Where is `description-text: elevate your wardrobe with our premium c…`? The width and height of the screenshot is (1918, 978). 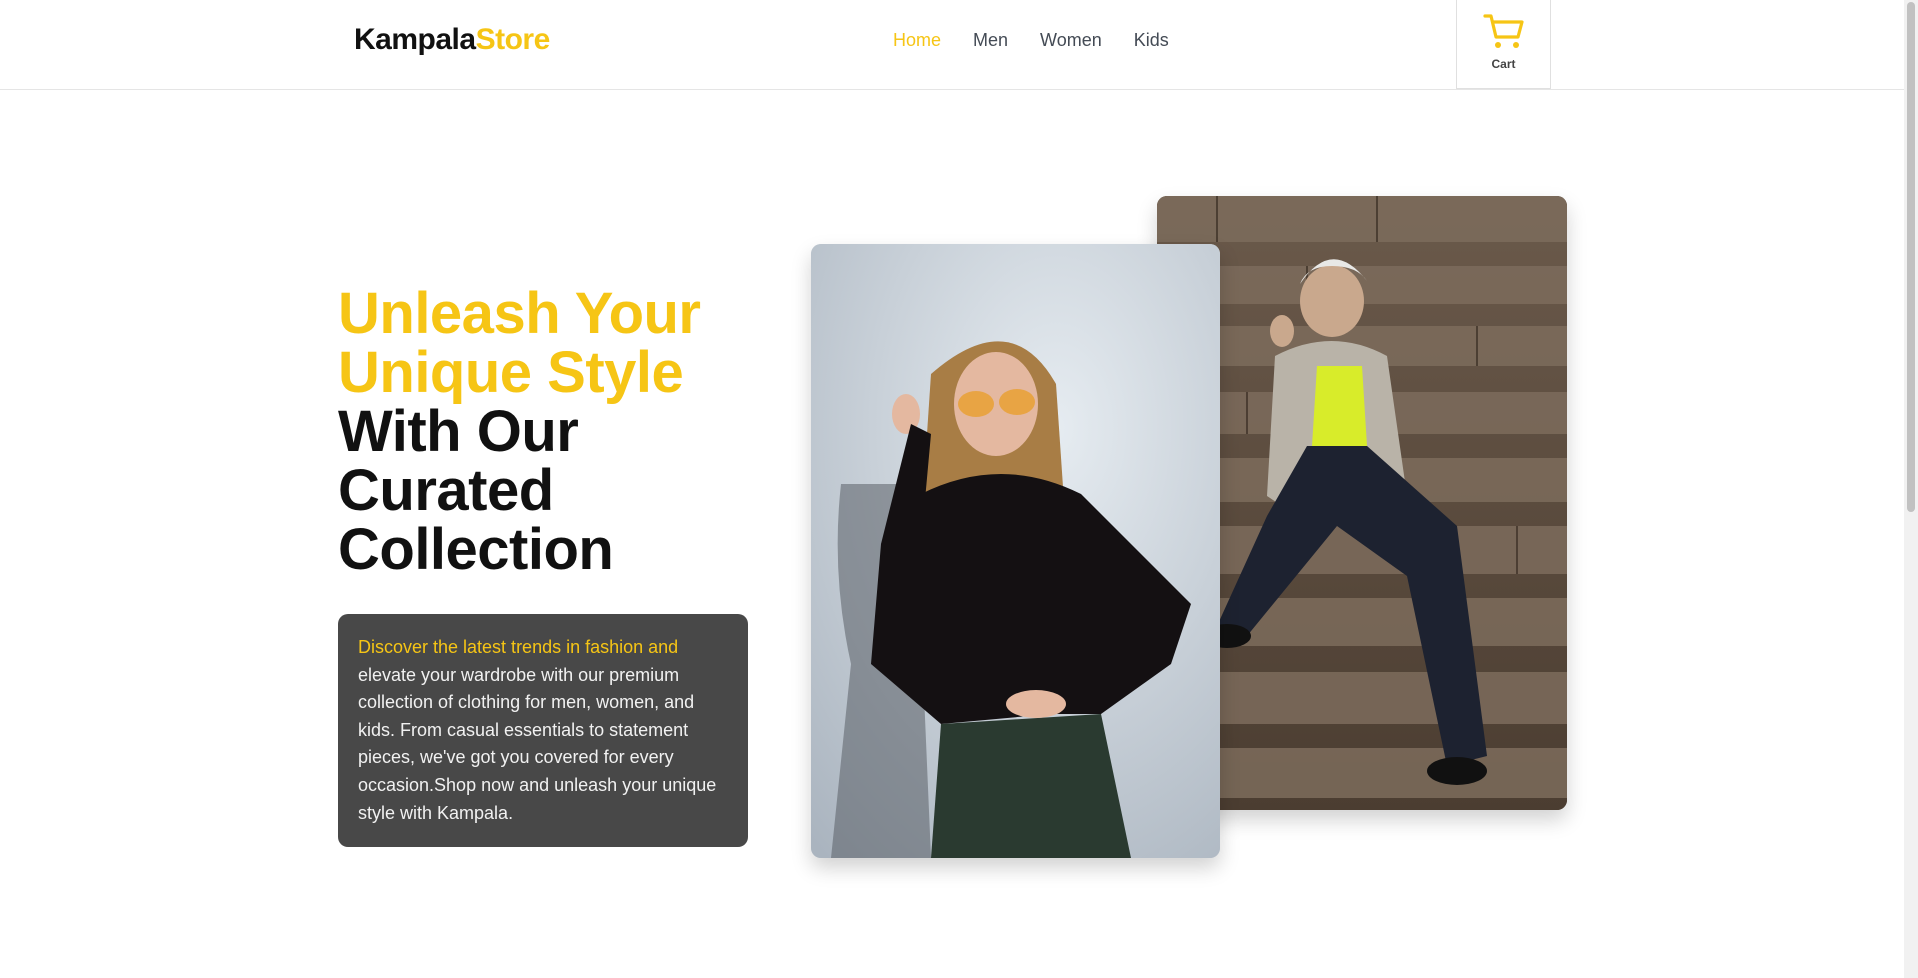 description-text: elevate your wardrobe with our premium c… is located at coordinates (537, 743).